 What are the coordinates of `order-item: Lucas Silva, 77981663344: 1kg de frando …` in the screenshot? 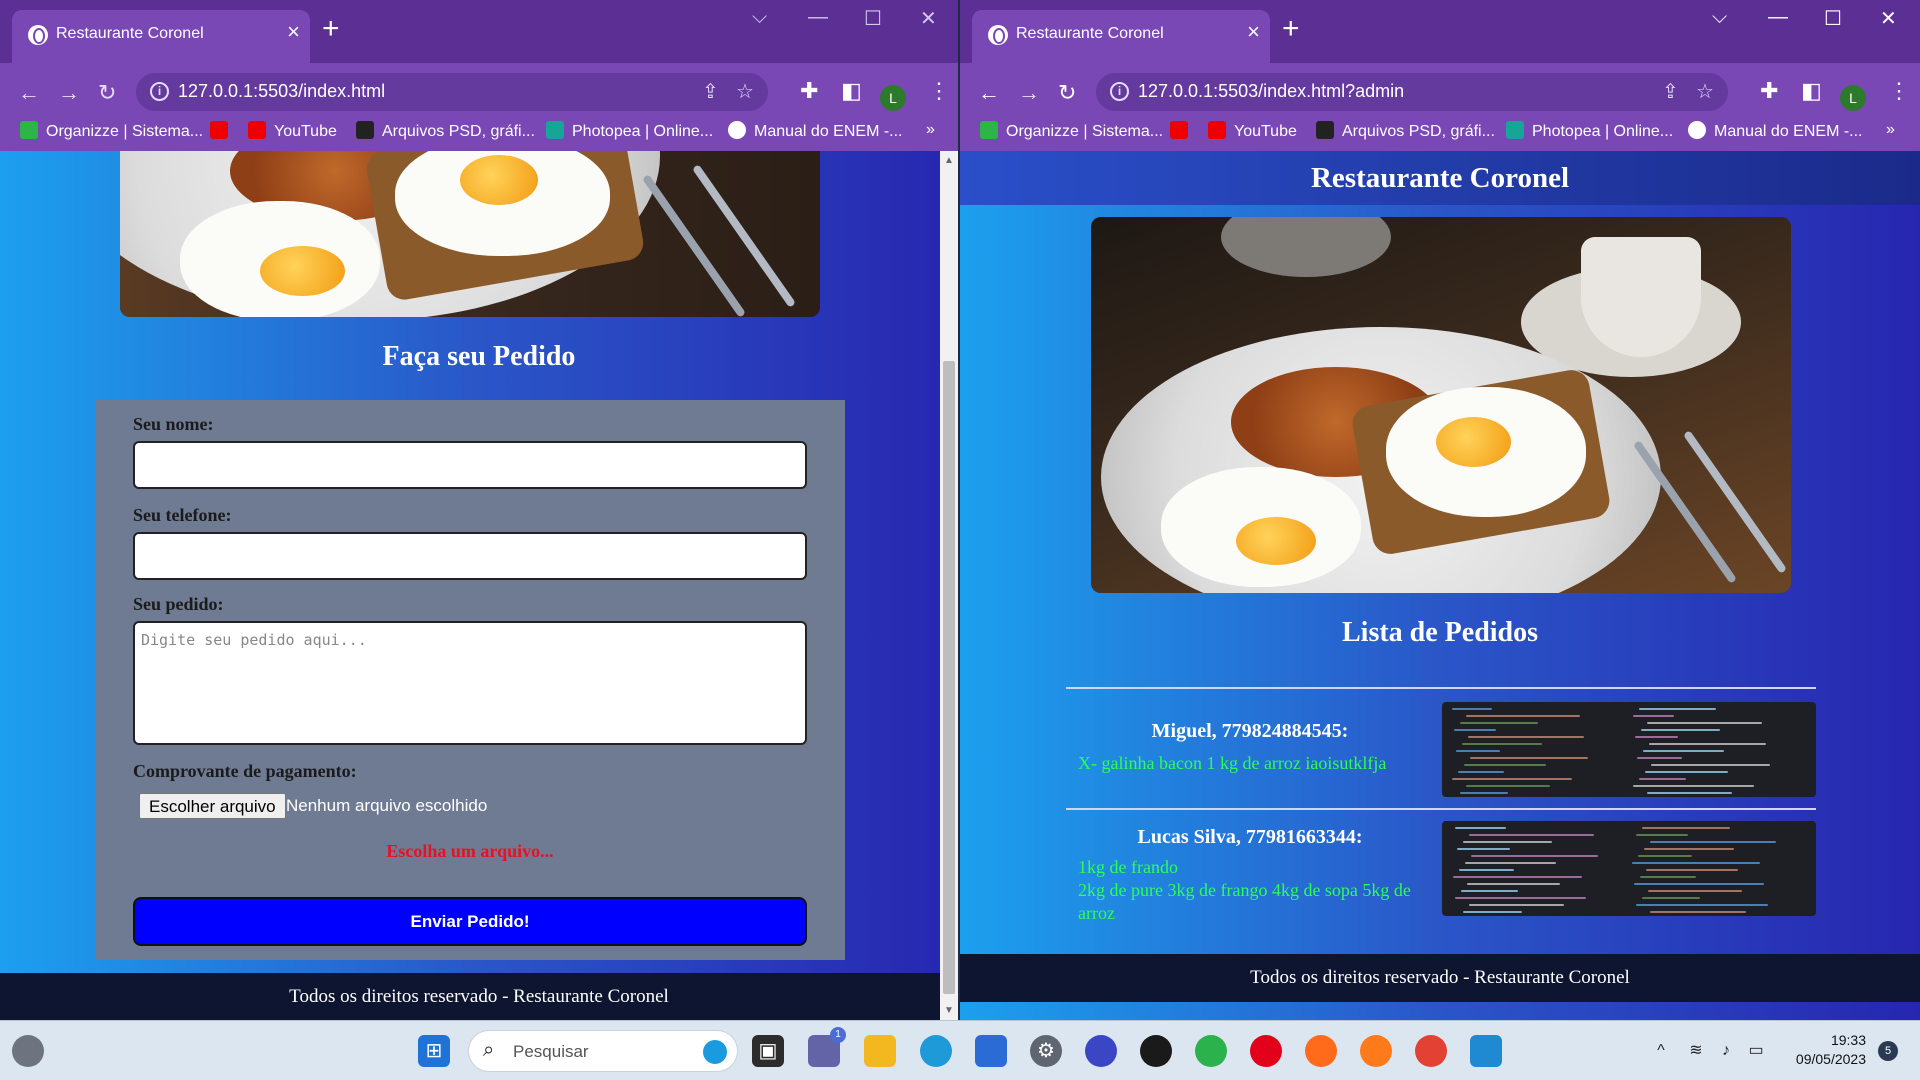 It's located at (1441, 872).